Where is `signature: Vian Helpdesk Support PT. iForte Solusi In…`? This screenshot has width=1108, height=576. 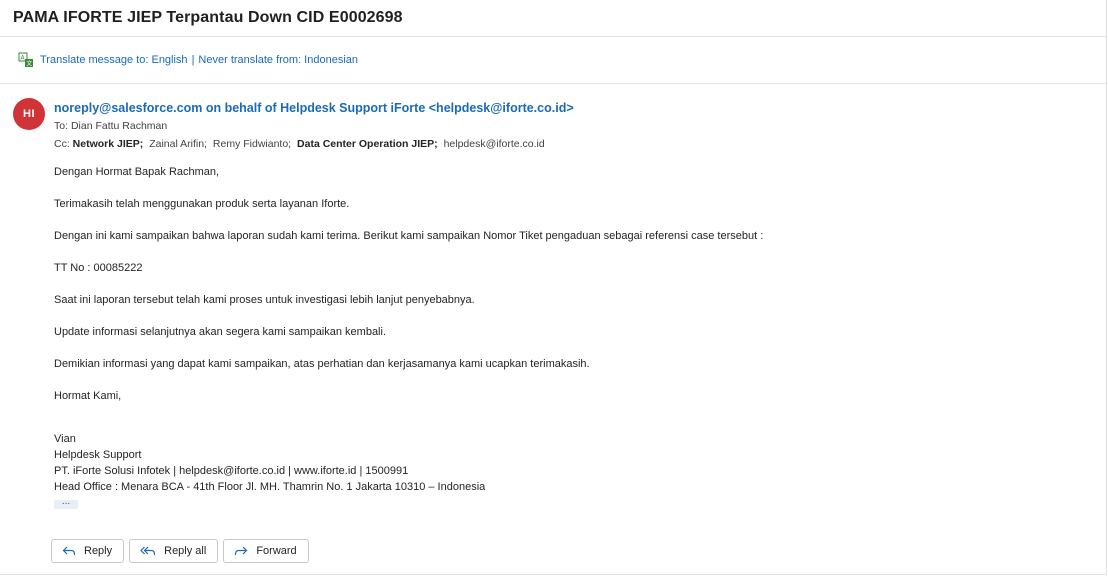
signature: Vian Helpdesk Support PT. iForte Solusi In… is located at coordinates (580, 463).